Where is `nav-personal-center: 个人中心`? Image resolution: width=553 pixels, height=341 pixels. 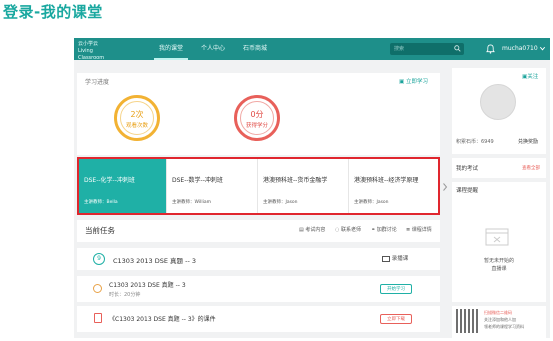
nav-personal-center: 个人中心 is located at coordinates (213, 49).